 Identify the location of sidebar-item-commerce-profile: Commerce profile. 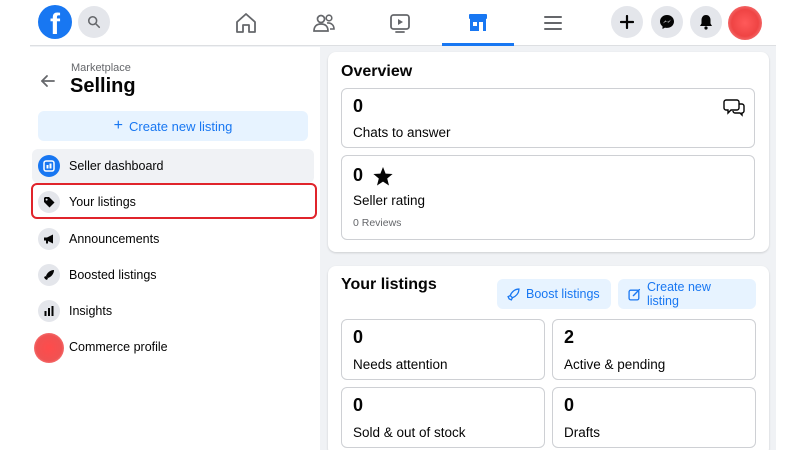
(173, 347).